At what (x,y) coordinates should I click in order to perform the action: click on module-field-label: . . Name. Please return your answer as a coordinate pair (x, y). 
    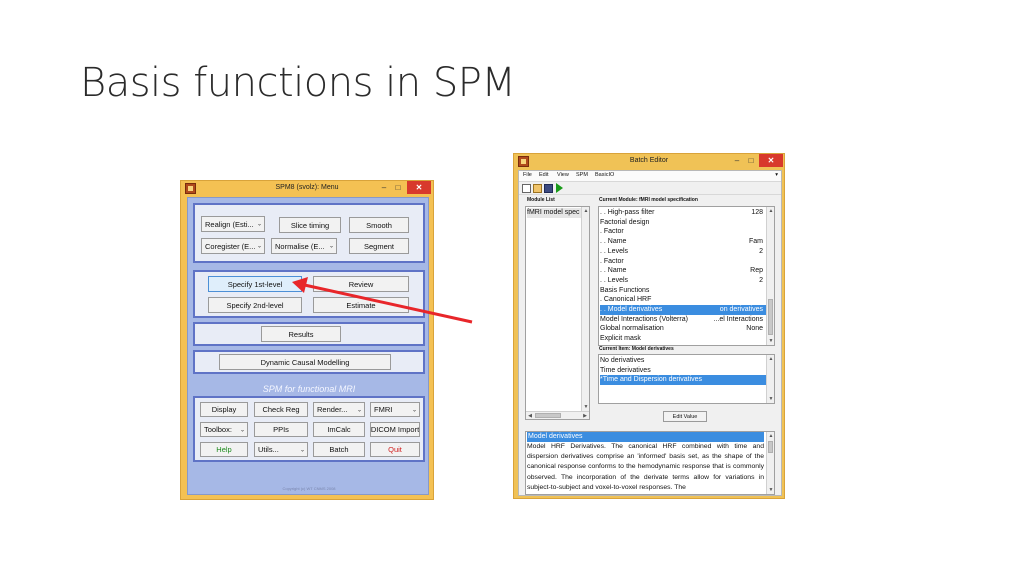
    Looking at the image, I should click on (613, 271).